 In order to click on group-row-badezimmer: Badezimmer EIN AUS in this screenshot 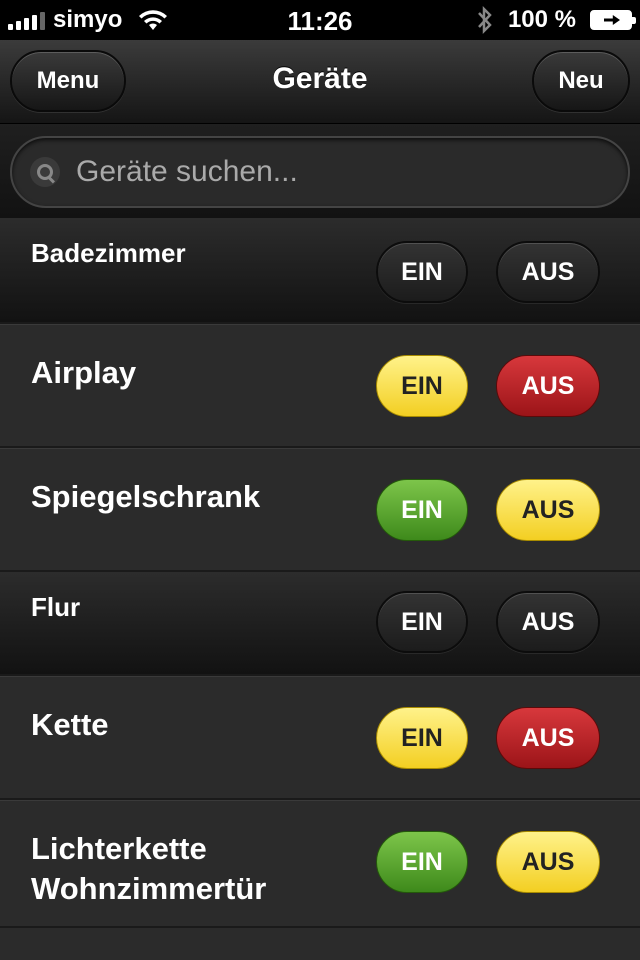, I will do `click(320, 271)`.